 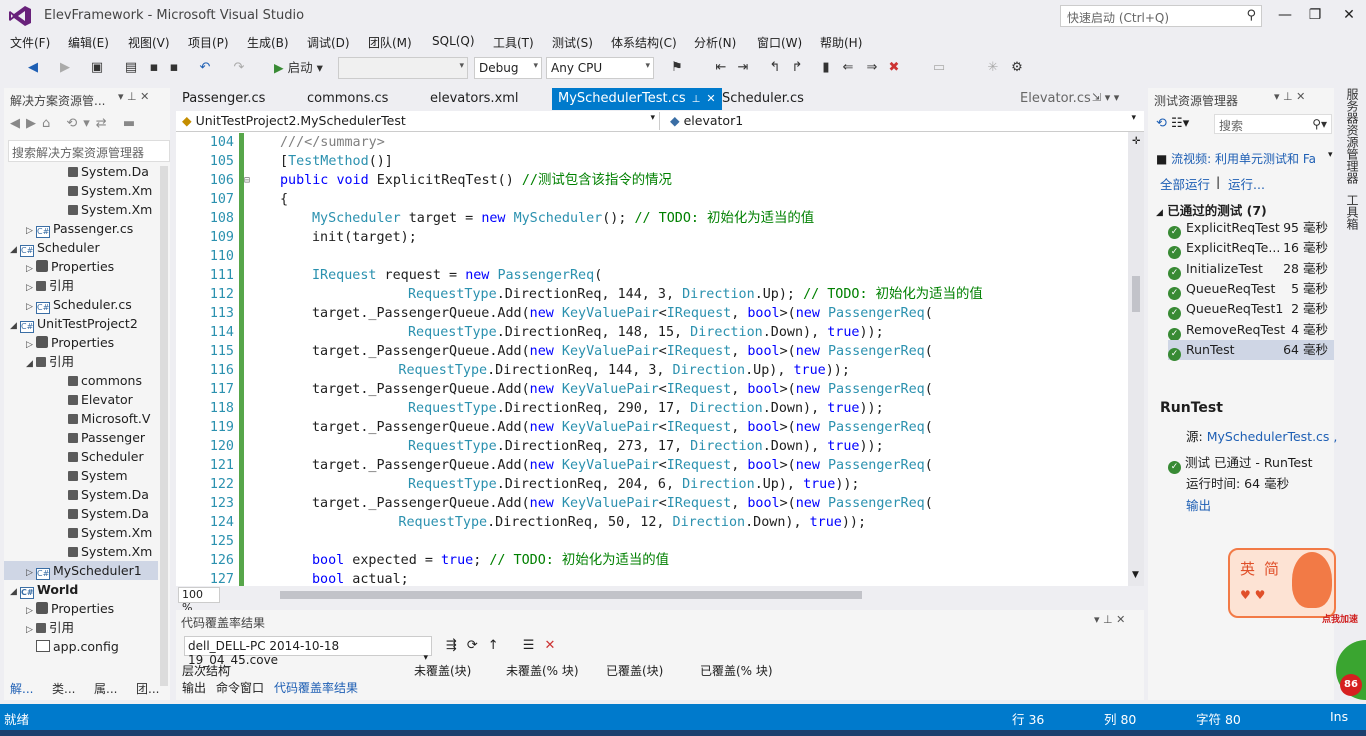 What do you see at coordinates (419, 121) in the screenshot?
I see `class-combo: ◆ UnitTestProject2.MySchedulerTest ▾` at bounding box center [419, 121].